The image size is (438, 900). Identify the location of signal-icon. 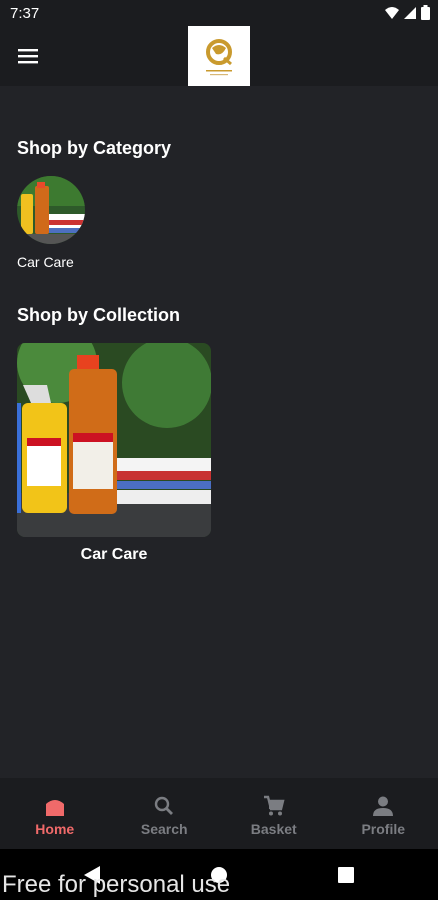
(410, 12).